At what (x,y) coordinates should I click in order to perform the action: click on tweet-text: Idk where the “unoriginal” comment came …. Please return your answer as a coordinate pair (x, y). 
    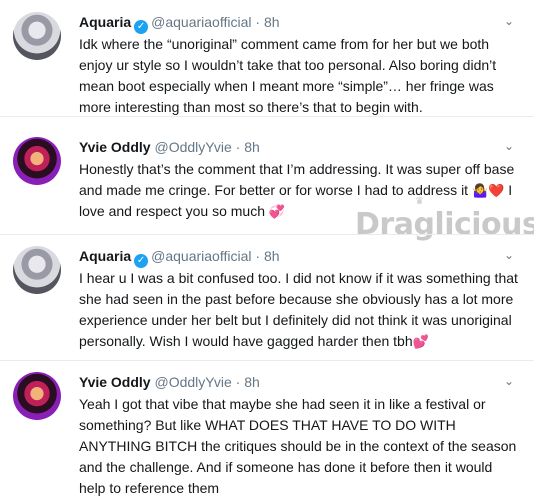
    Looking at the image, I should click on (288, 75).